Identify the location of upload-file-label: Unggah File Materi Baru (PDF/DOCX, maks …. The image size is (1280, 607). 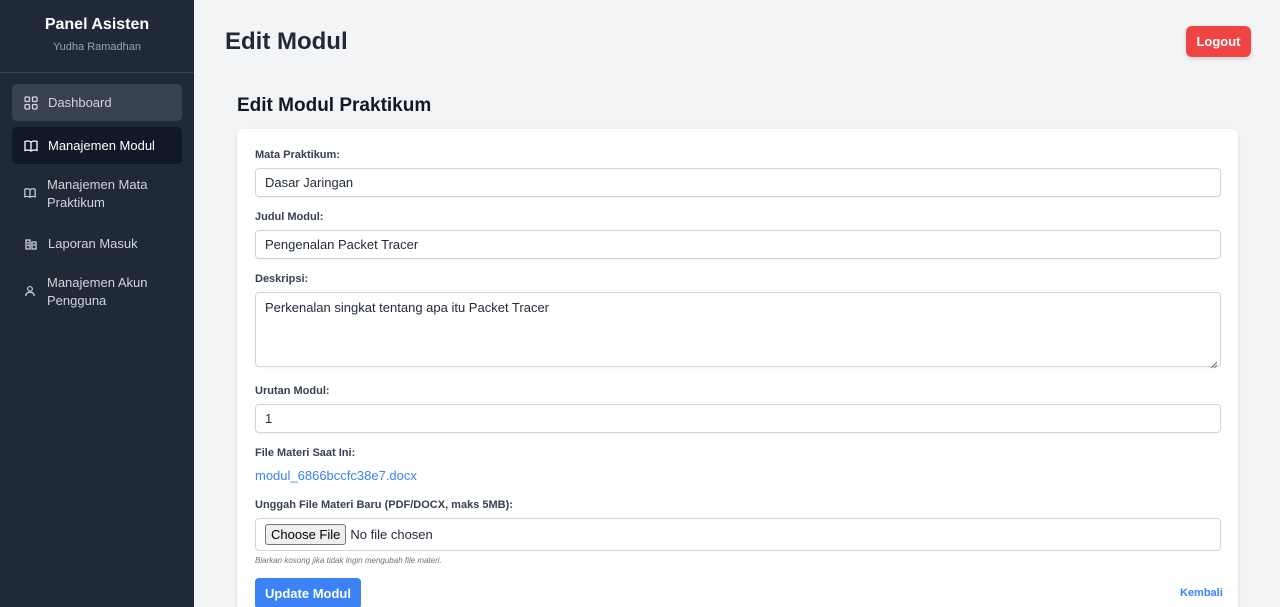
(384, 505).